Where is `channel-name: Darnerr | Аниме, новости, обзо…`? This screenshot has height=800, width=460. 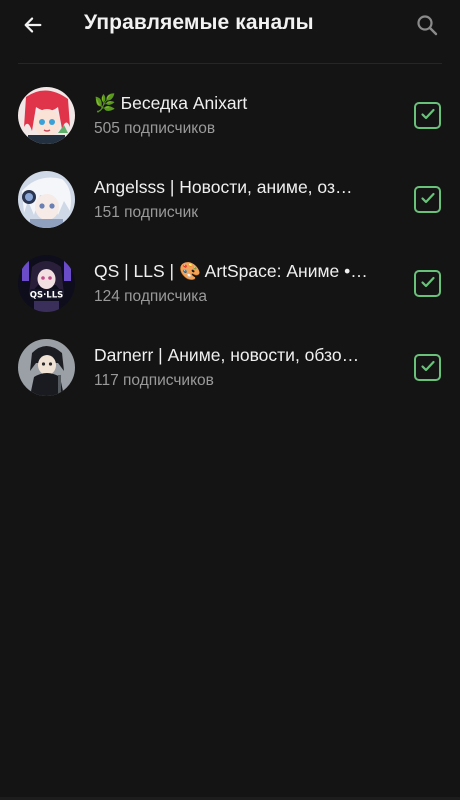 channel-name: Darnerr | Аниме, новости, обзо… is located at coordinates (227, 355).